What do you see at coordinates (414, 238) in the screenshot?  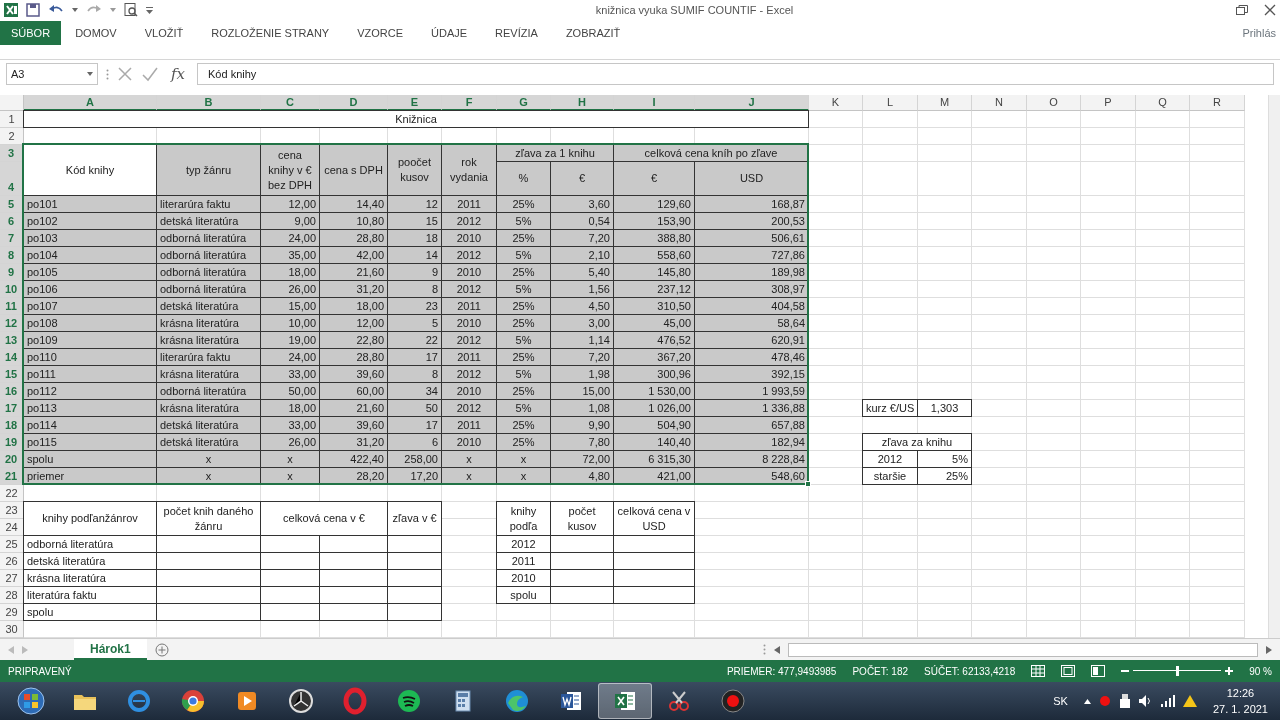 I see `sheet-cell: 18` at bounding box center [414, 238].